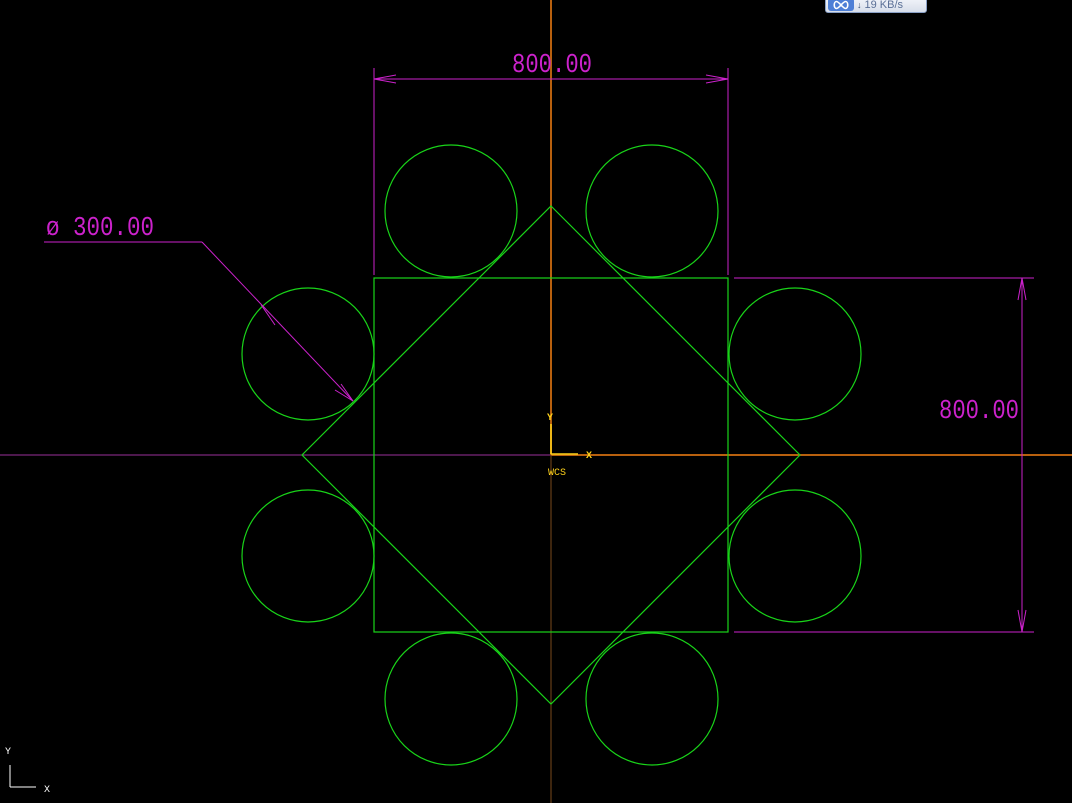  Describe the element at coordinates (795, 354) in the screenshot. I see `circle-right-upper` at that location.